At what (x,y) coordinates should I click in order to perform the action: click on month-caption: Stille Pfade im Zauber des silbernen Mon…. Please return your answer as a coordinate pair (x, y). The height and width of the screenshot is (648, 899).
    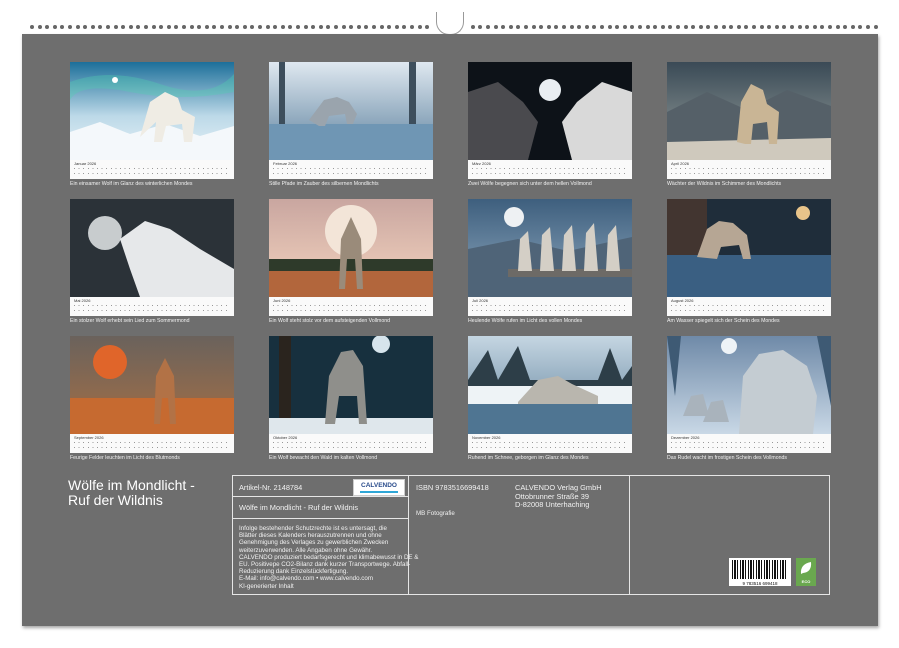
    Looking at the image, I should click on (354, 184).